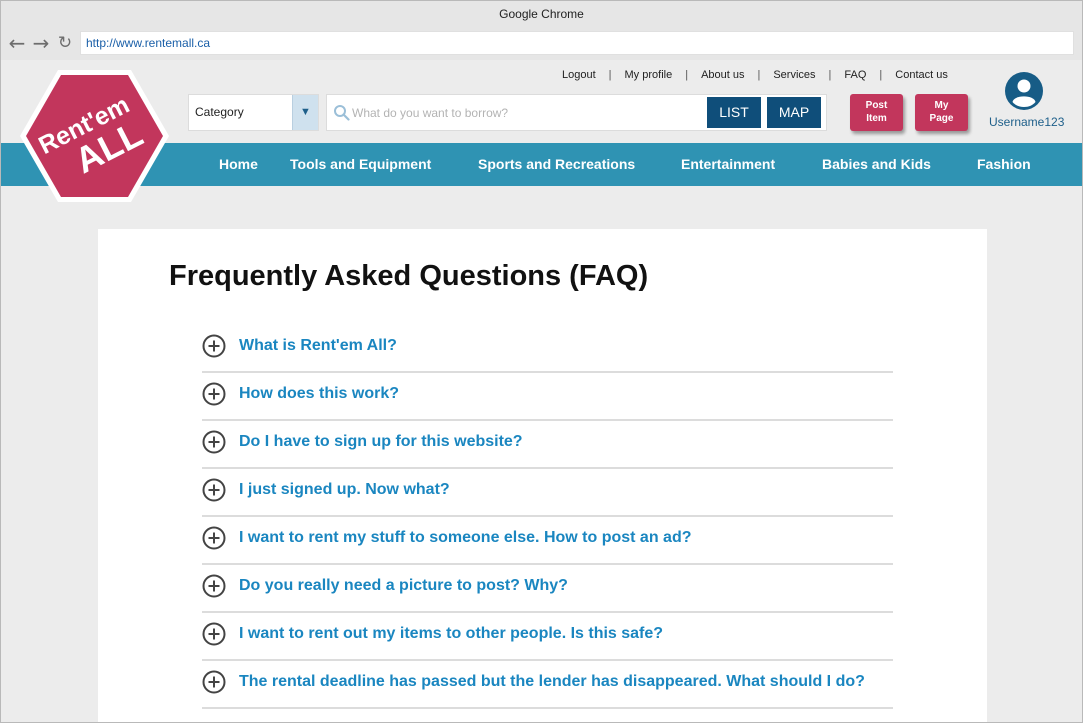 The height and width of the screenshot is (723, 1083). I want to click on faq-question: Do I have to sign up for this website?, so click(381, 442).